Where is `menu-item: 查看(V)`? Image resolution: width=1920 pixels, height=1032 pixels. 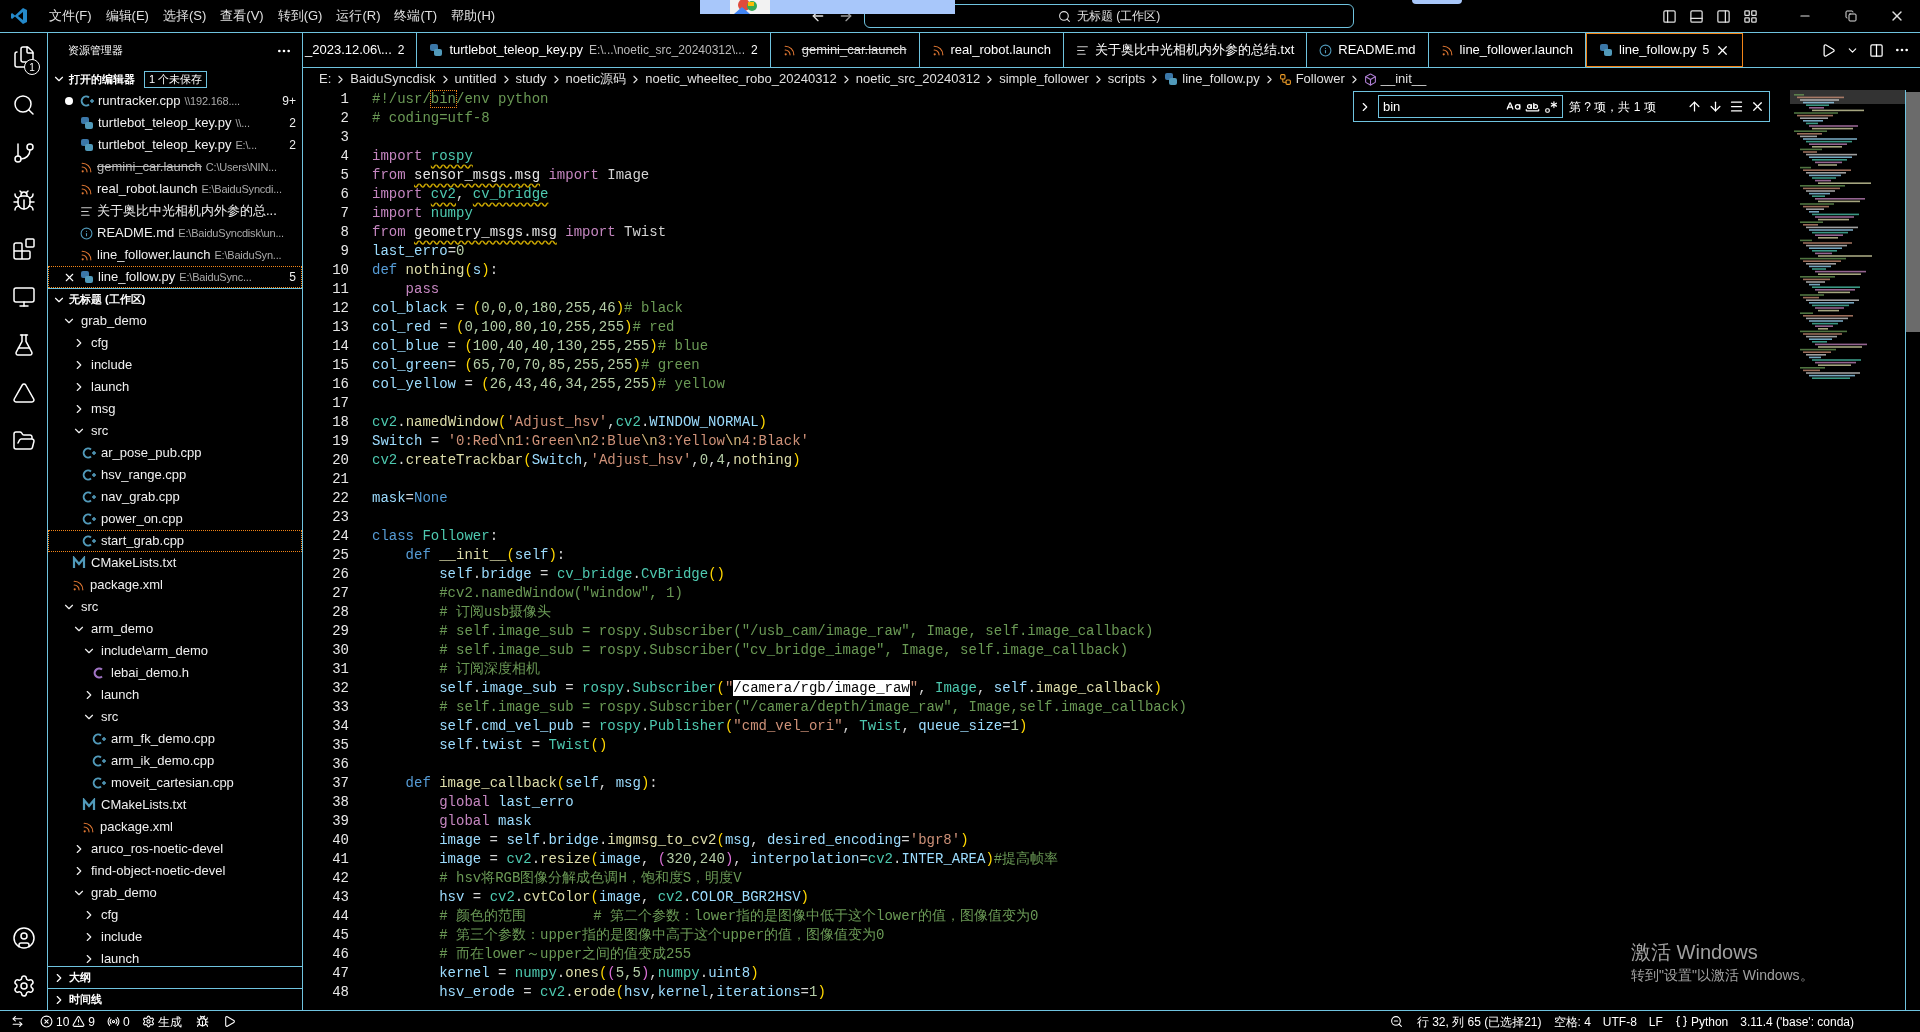 menu-item: 查看(V) is located at coordinates (242, 16).